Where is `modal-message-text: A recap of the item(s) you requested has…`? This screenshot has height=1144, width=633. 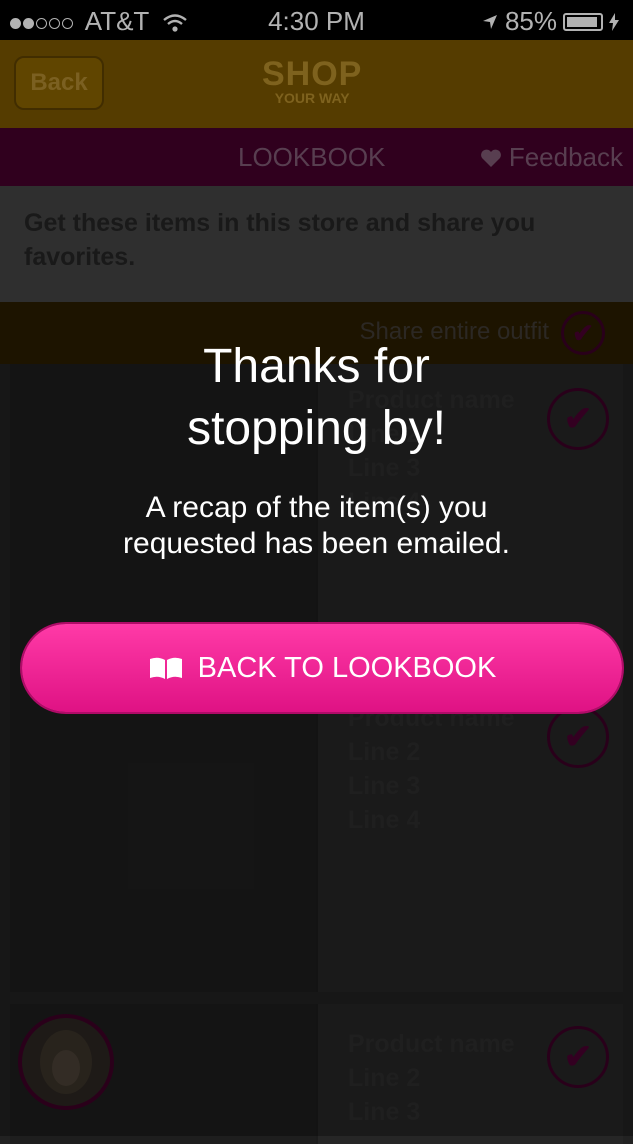
modal-message-text: A recap of the item(s) you requested has… is located at coordinates (316, 525).